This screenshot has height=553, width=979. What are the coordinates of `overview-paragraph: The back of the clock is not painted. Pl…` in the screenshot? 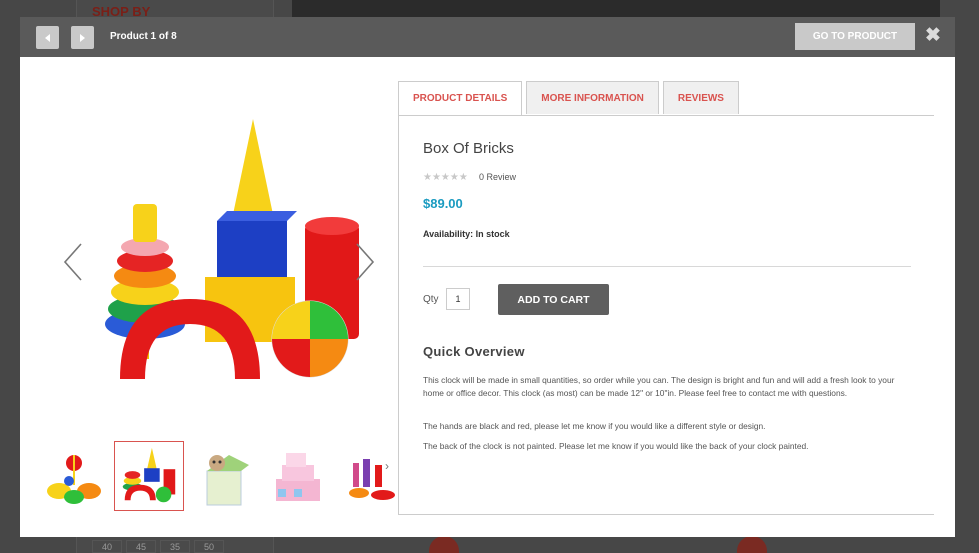 It's located at (616, 446).